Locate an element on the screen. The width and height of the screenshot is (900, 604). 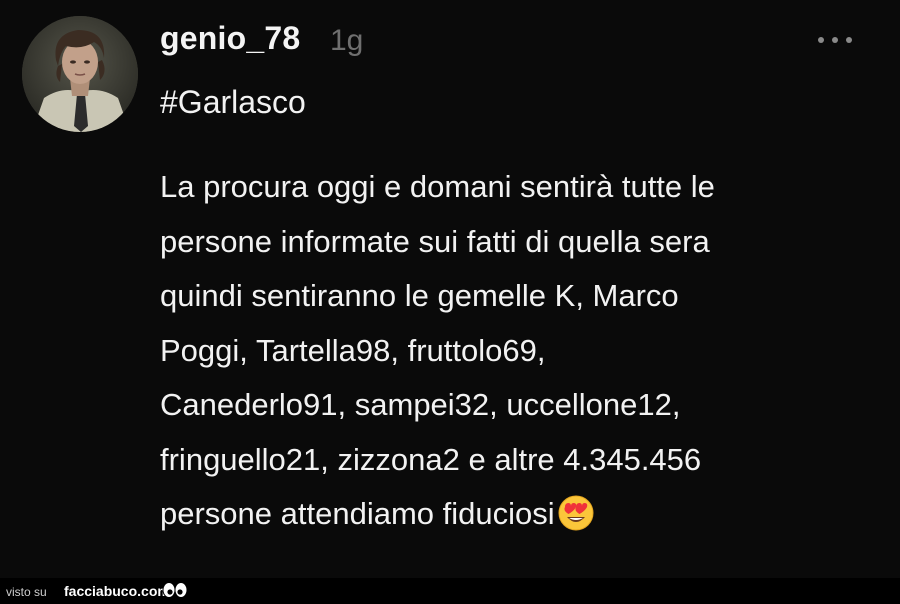
post-body-line: fringuello21, zizzona2 e altre 4.345.456 is located at coordinates (431, 459).